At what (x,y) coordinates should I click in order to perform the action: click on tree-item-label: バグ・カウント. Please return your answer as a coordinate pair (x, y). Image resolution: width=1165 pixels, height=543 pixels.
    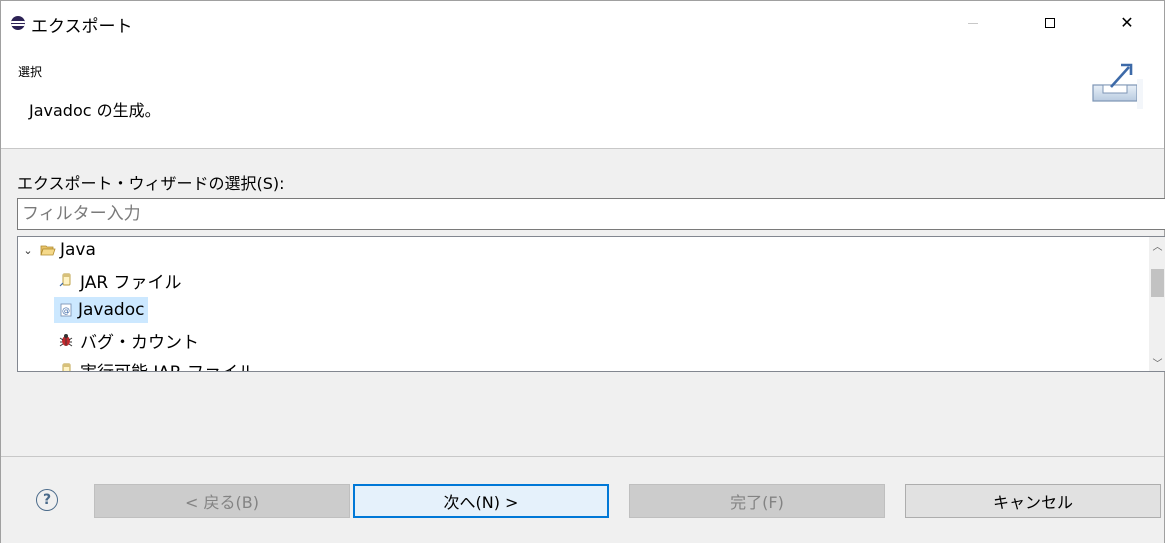
    Looking at the image, I should click on (139, 342).